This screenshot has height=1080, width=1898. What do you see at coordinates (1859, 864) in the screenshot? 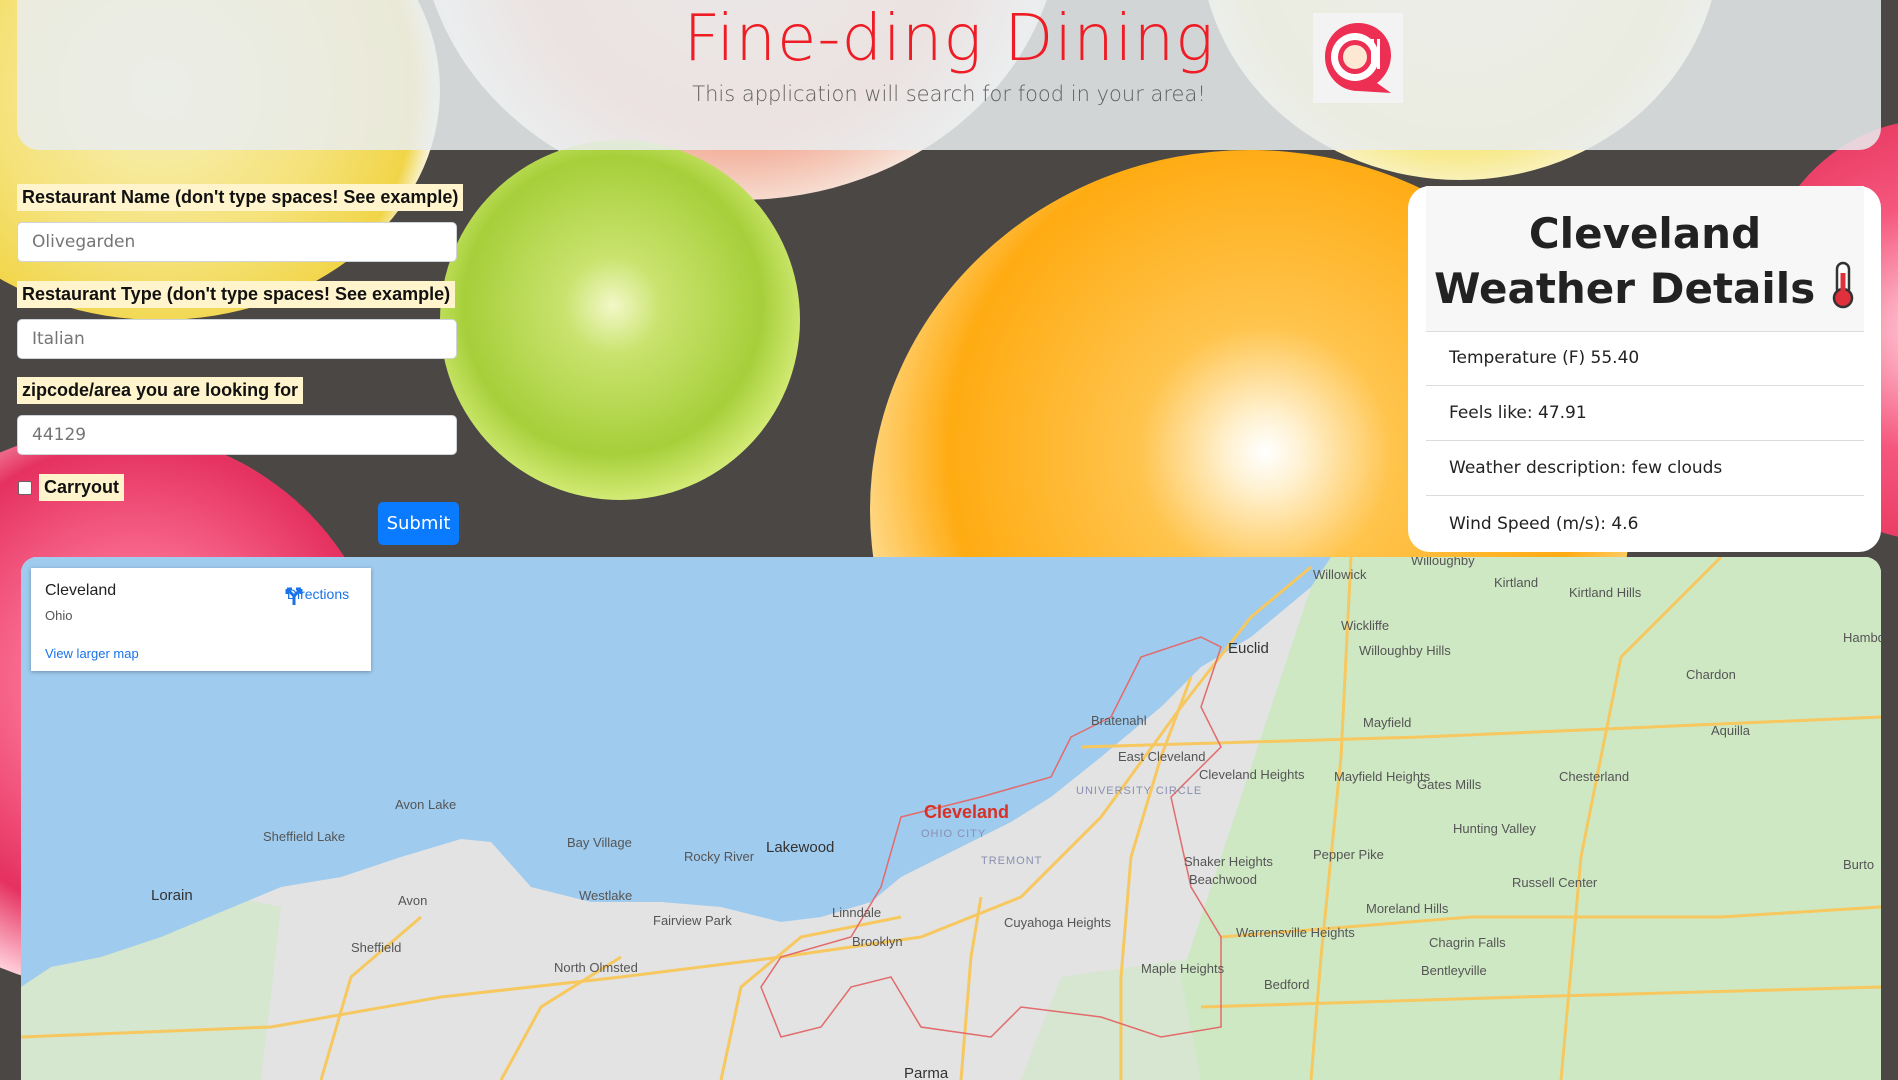
I see `map-label-burton: Burto` at bounding box center [1859, 864].